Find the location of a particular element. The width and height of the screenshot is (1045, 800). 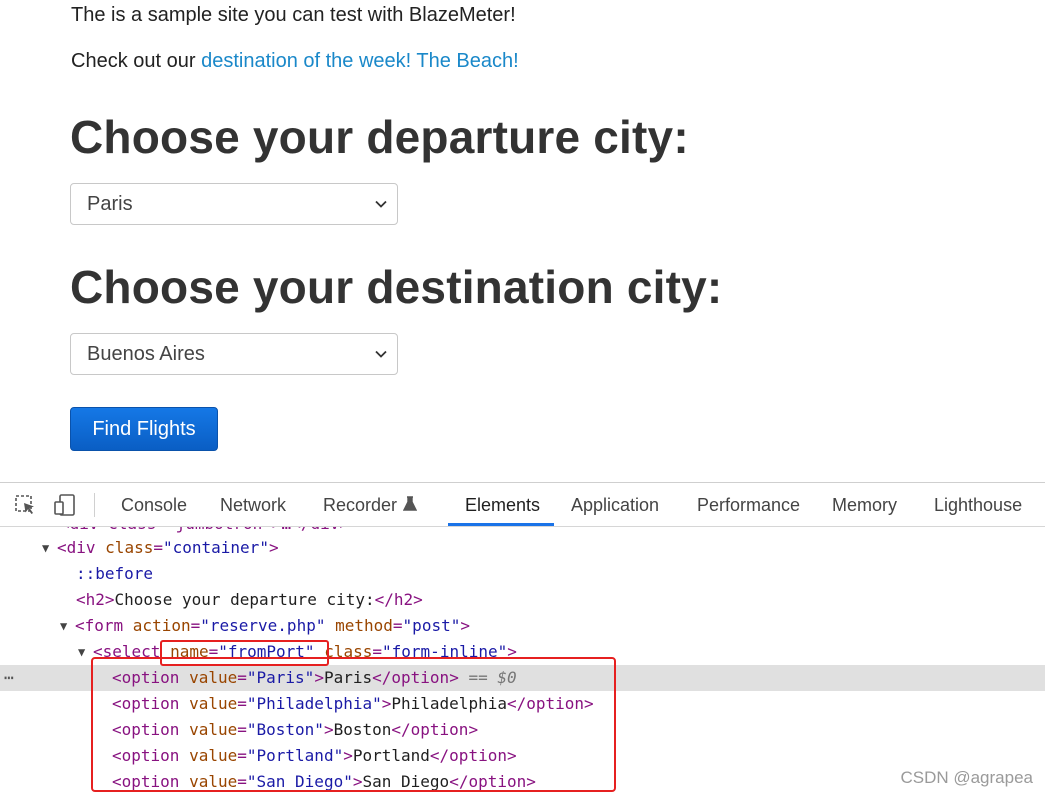

watermark: CSDN @agrapea is located at coordinates (966, 777).